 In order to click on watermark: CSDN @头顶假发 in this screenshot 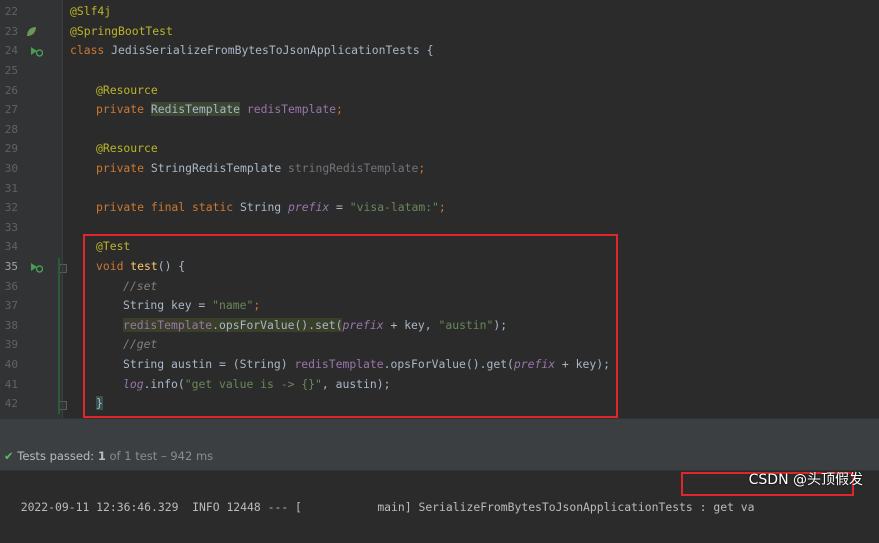, I will do `click(805, 480)`.